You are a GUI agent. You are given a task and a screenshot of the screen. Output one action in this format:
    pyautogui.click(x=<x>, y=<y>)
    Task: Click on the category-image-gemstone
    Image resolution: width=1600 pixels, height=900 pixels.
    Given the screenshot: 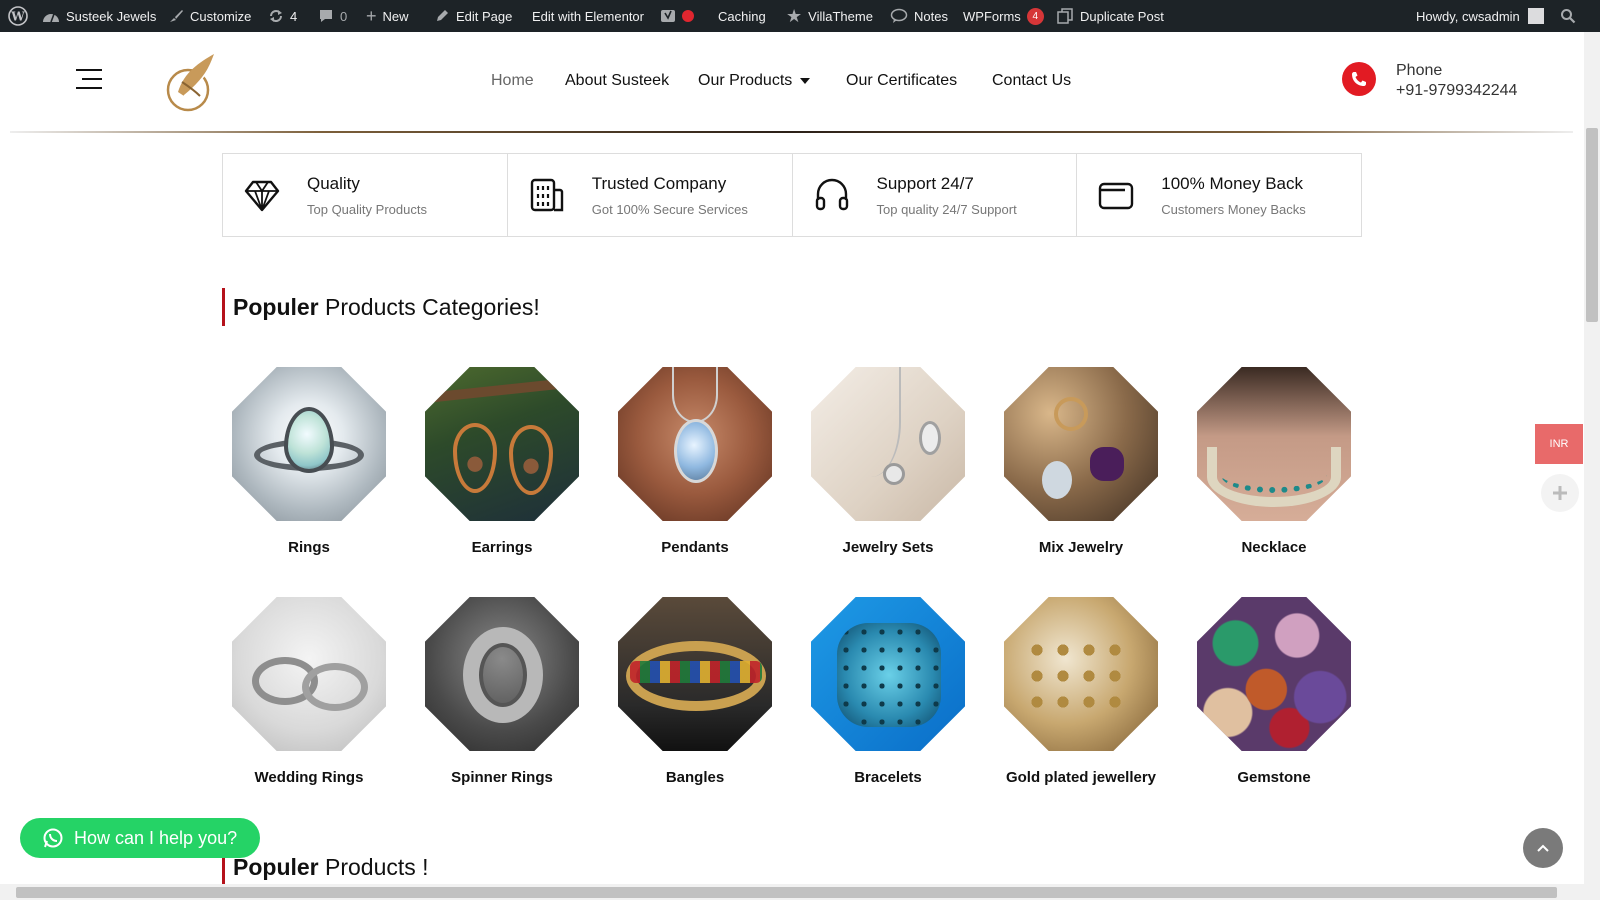 What is the action you would take?
    pyautogui.click(x=1274, y=674)
    